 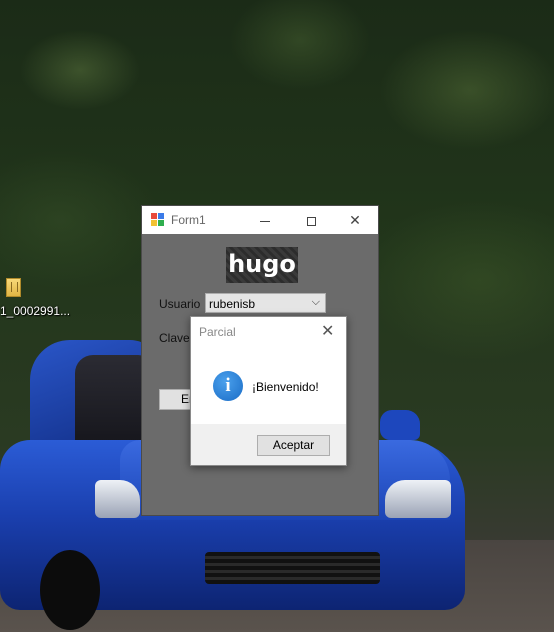 What do you see at coordinates (232, 304) in the screenshot?
I see `usuario-combobox-value: rubenisb` at bounding box center [232, 304].